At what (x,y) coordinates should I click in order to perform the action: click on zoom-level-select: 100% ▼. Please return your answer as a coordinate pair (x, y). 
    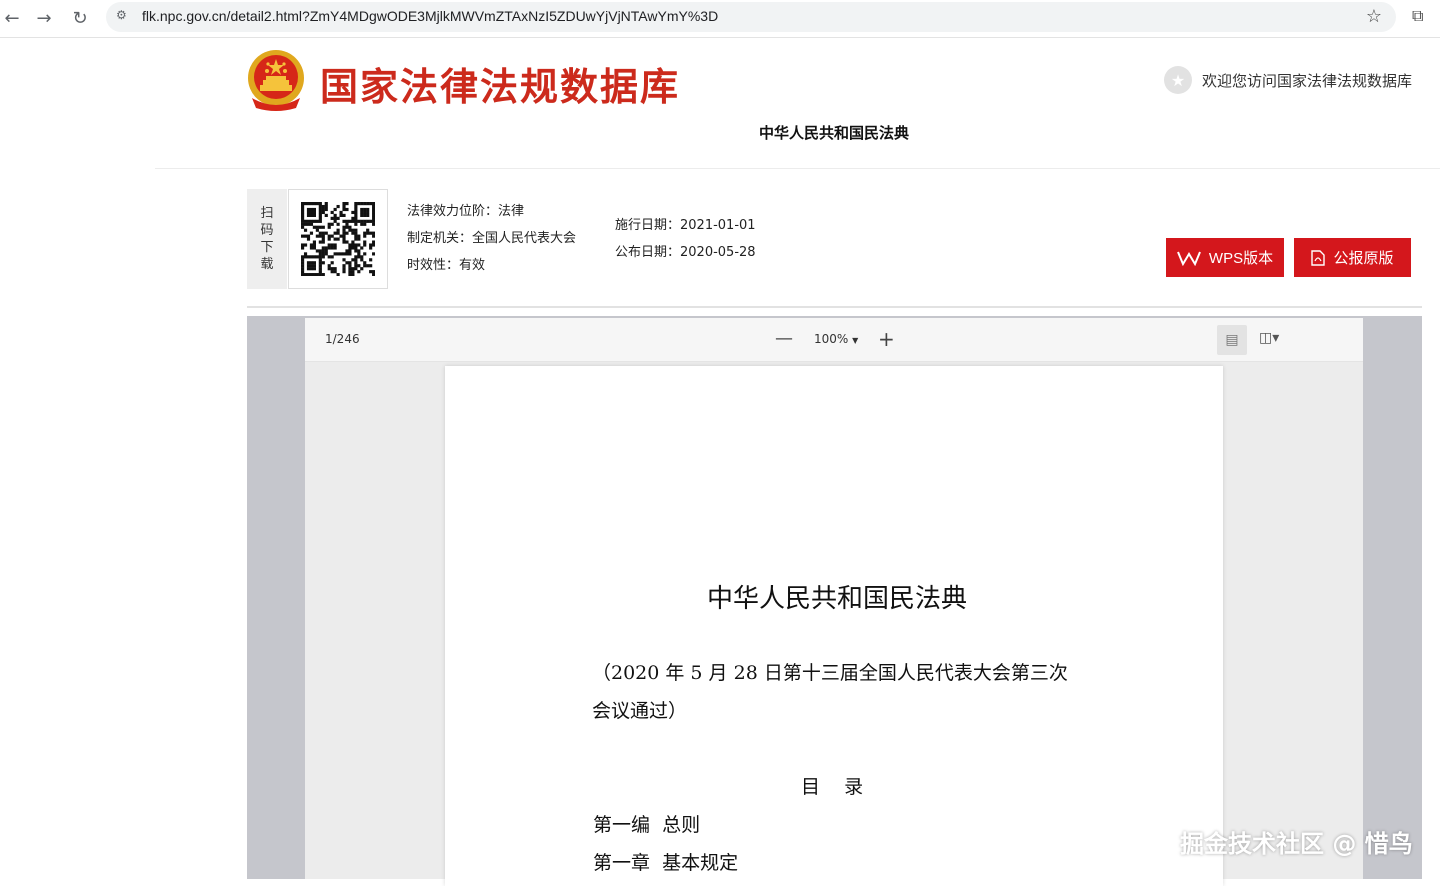
    Looking at the image, I should click on (836, 339).